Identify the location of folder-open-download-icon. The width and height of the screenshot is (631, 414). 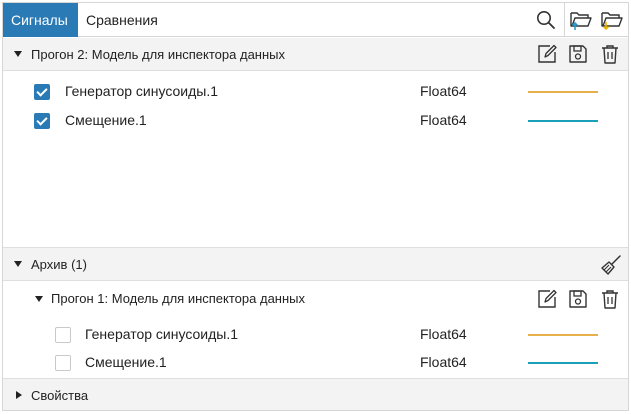
(612, 20).